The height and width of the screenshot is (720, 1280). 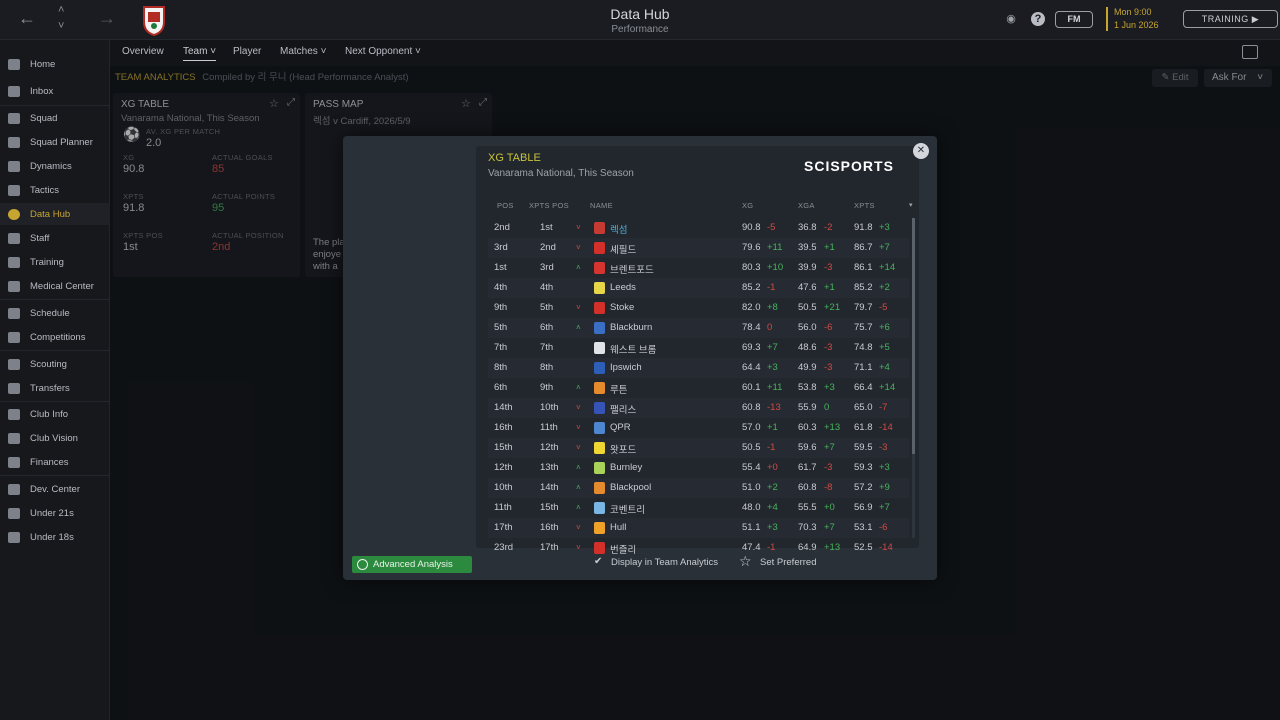 I want to click on date-divider, so click(x=1107, y=19).